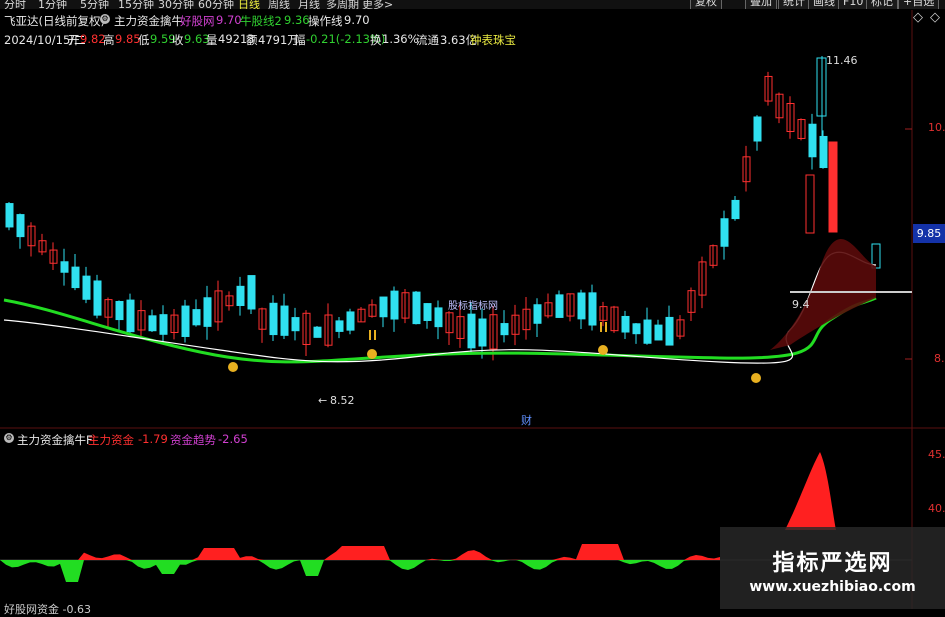 The image size is (945, 617). Describe the element at coordinates (105, 19) in the screenshot. I see `settings-icon: ⚙` at that location.